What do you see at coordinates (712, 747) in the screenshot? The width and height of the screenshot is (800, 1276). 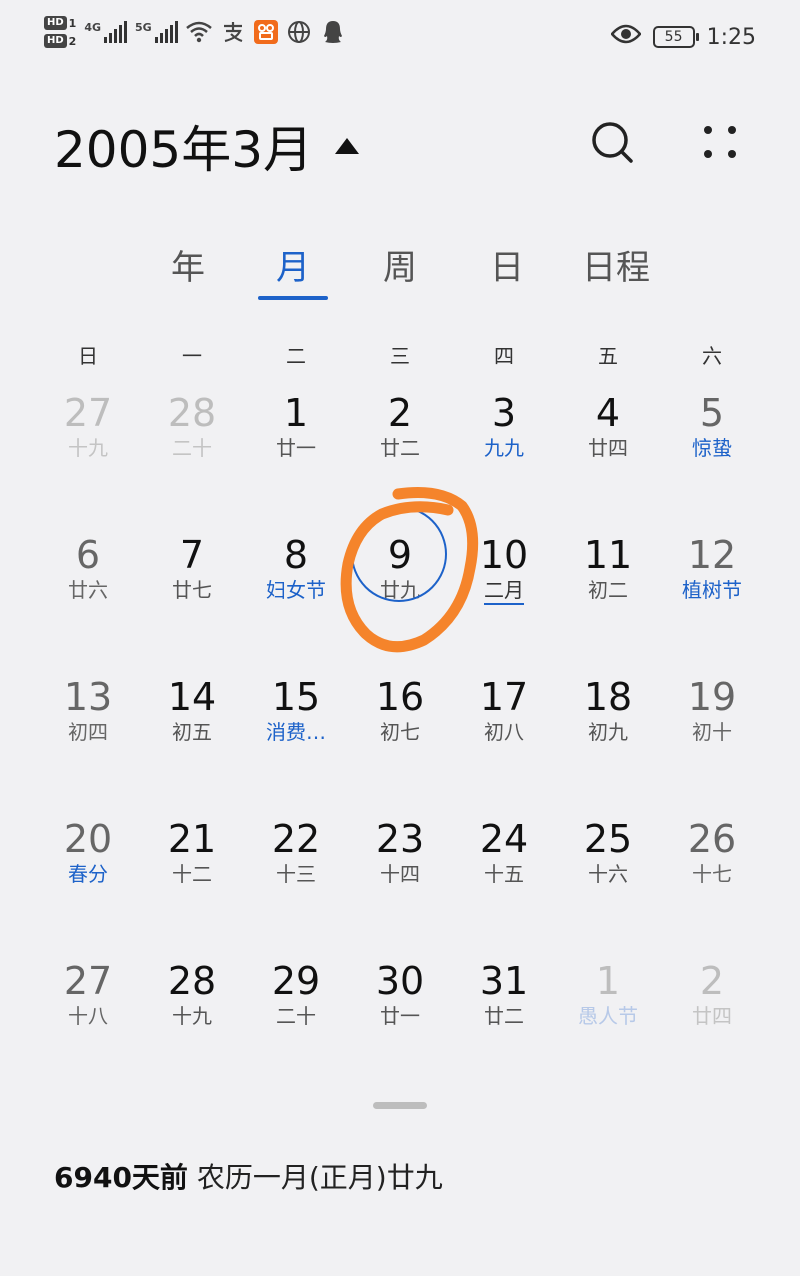 I see `calendar-day: 19 初十` at bounding box center [712, 747].